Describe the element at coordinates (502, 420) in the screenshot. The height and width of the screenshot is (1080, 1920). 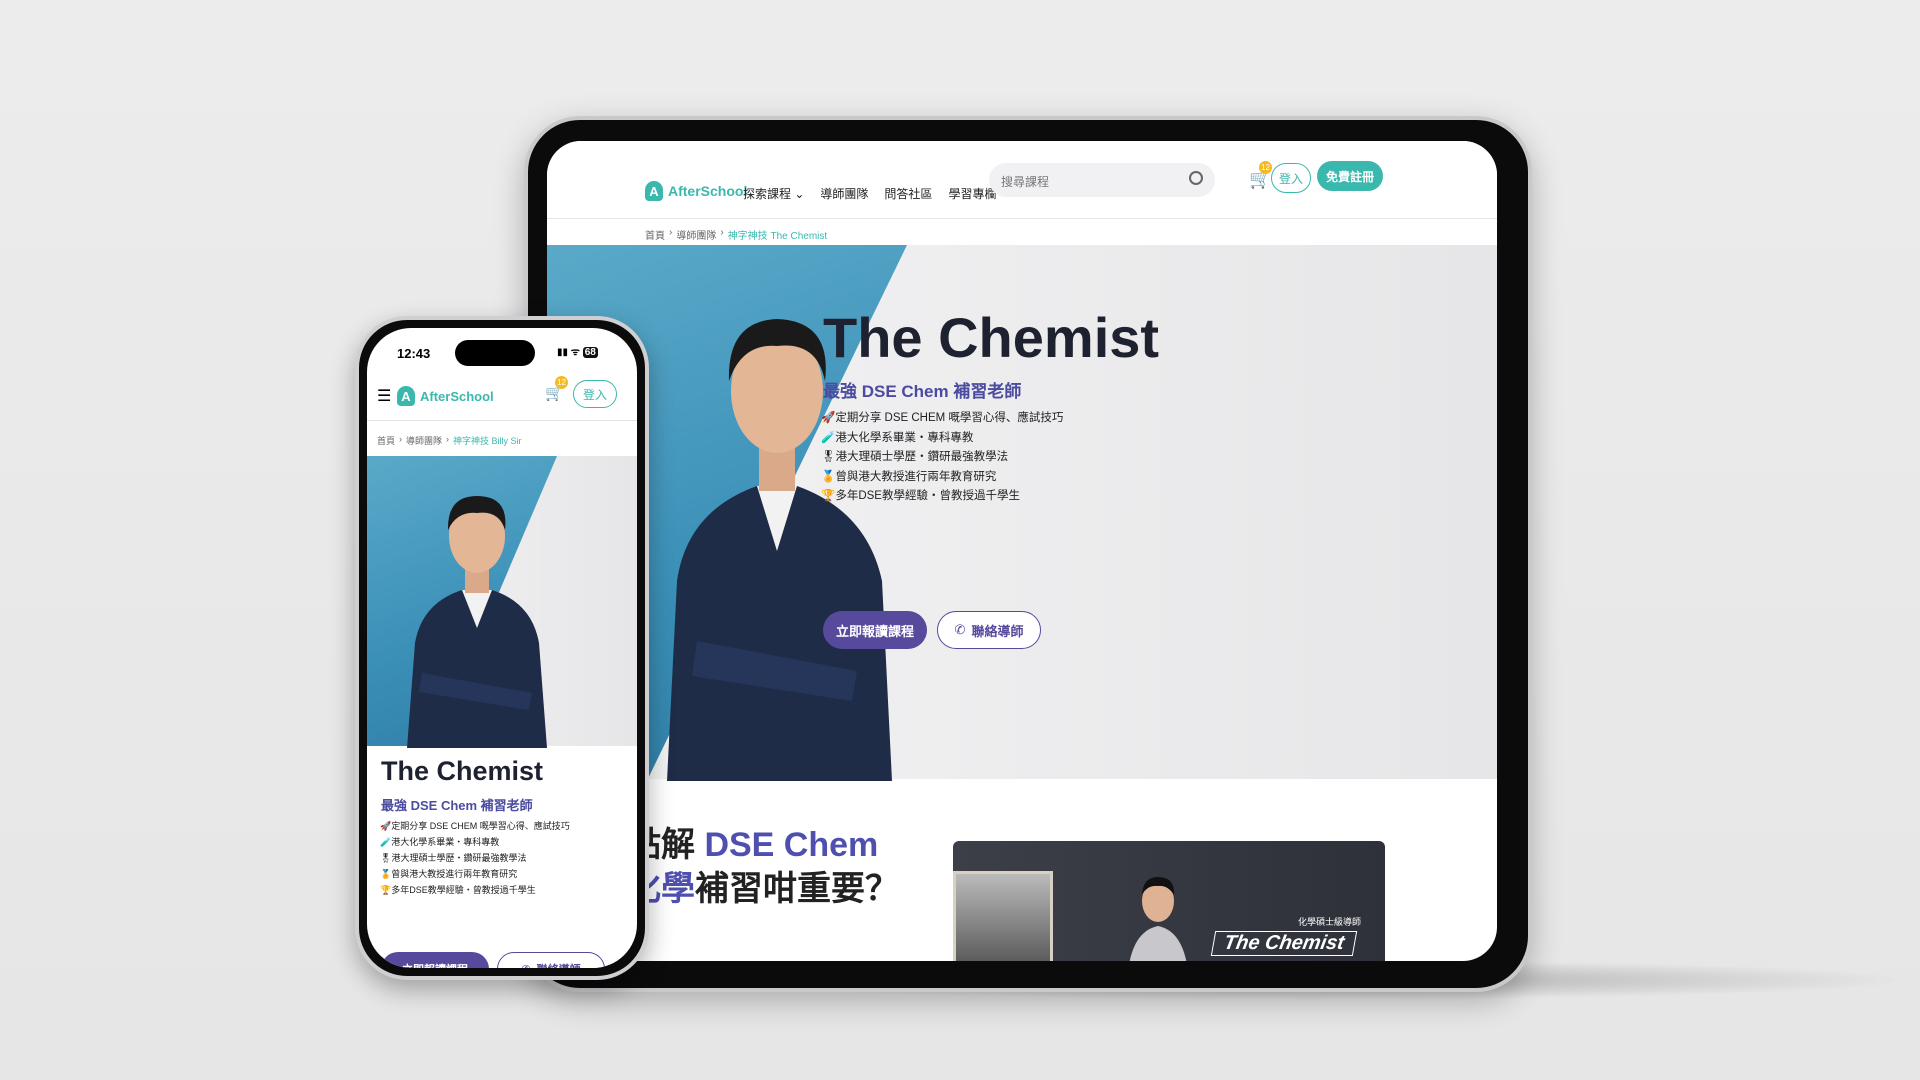
I see `nav-divider` at that location.